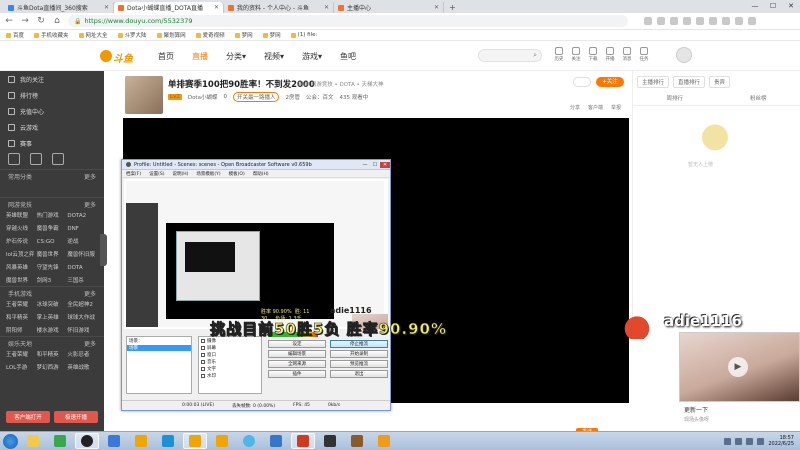  I want to click on nav-link: 首页, so click(166, 56).